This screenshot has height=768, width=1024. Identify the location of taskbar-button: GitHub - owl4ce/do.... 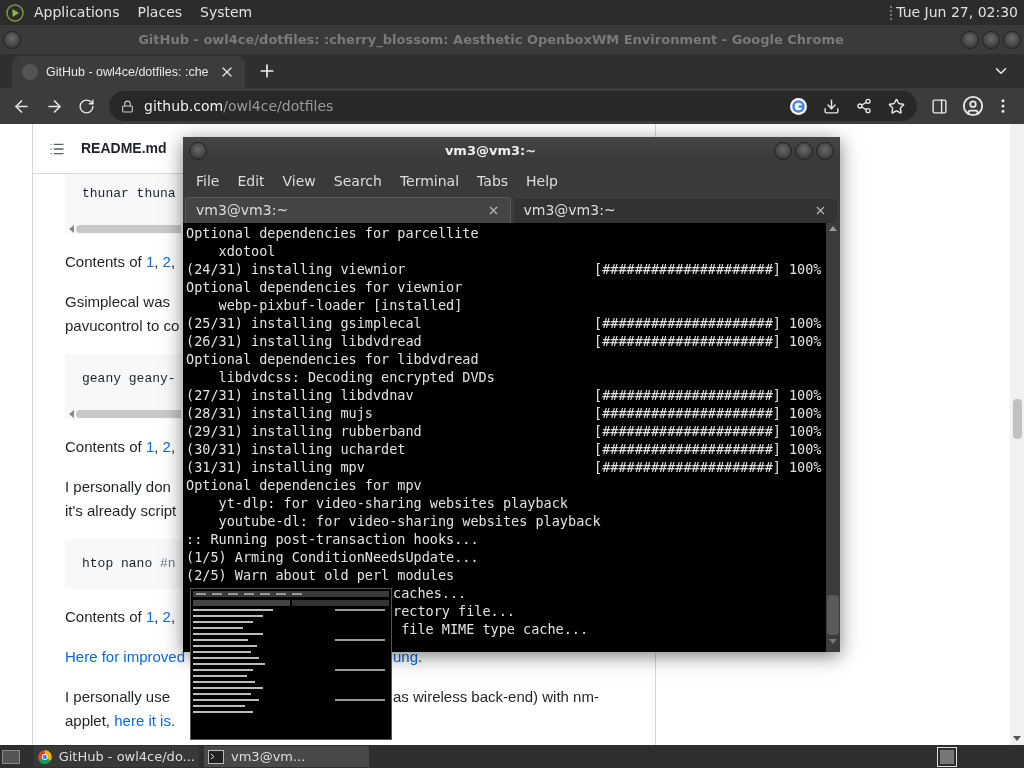
(116, 756).